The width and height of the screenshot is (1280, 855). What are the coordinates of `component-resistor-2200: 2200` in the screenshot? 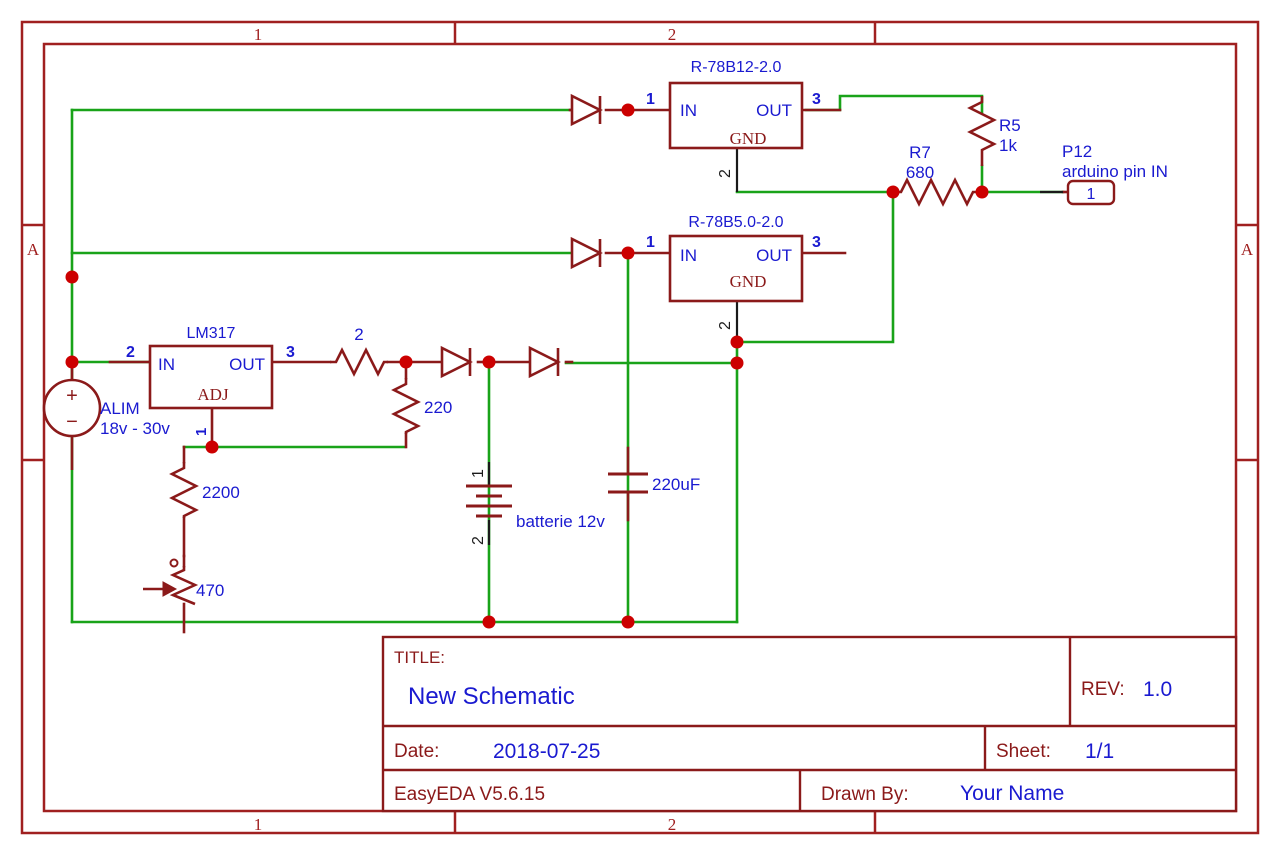 It's located at (204, 490).